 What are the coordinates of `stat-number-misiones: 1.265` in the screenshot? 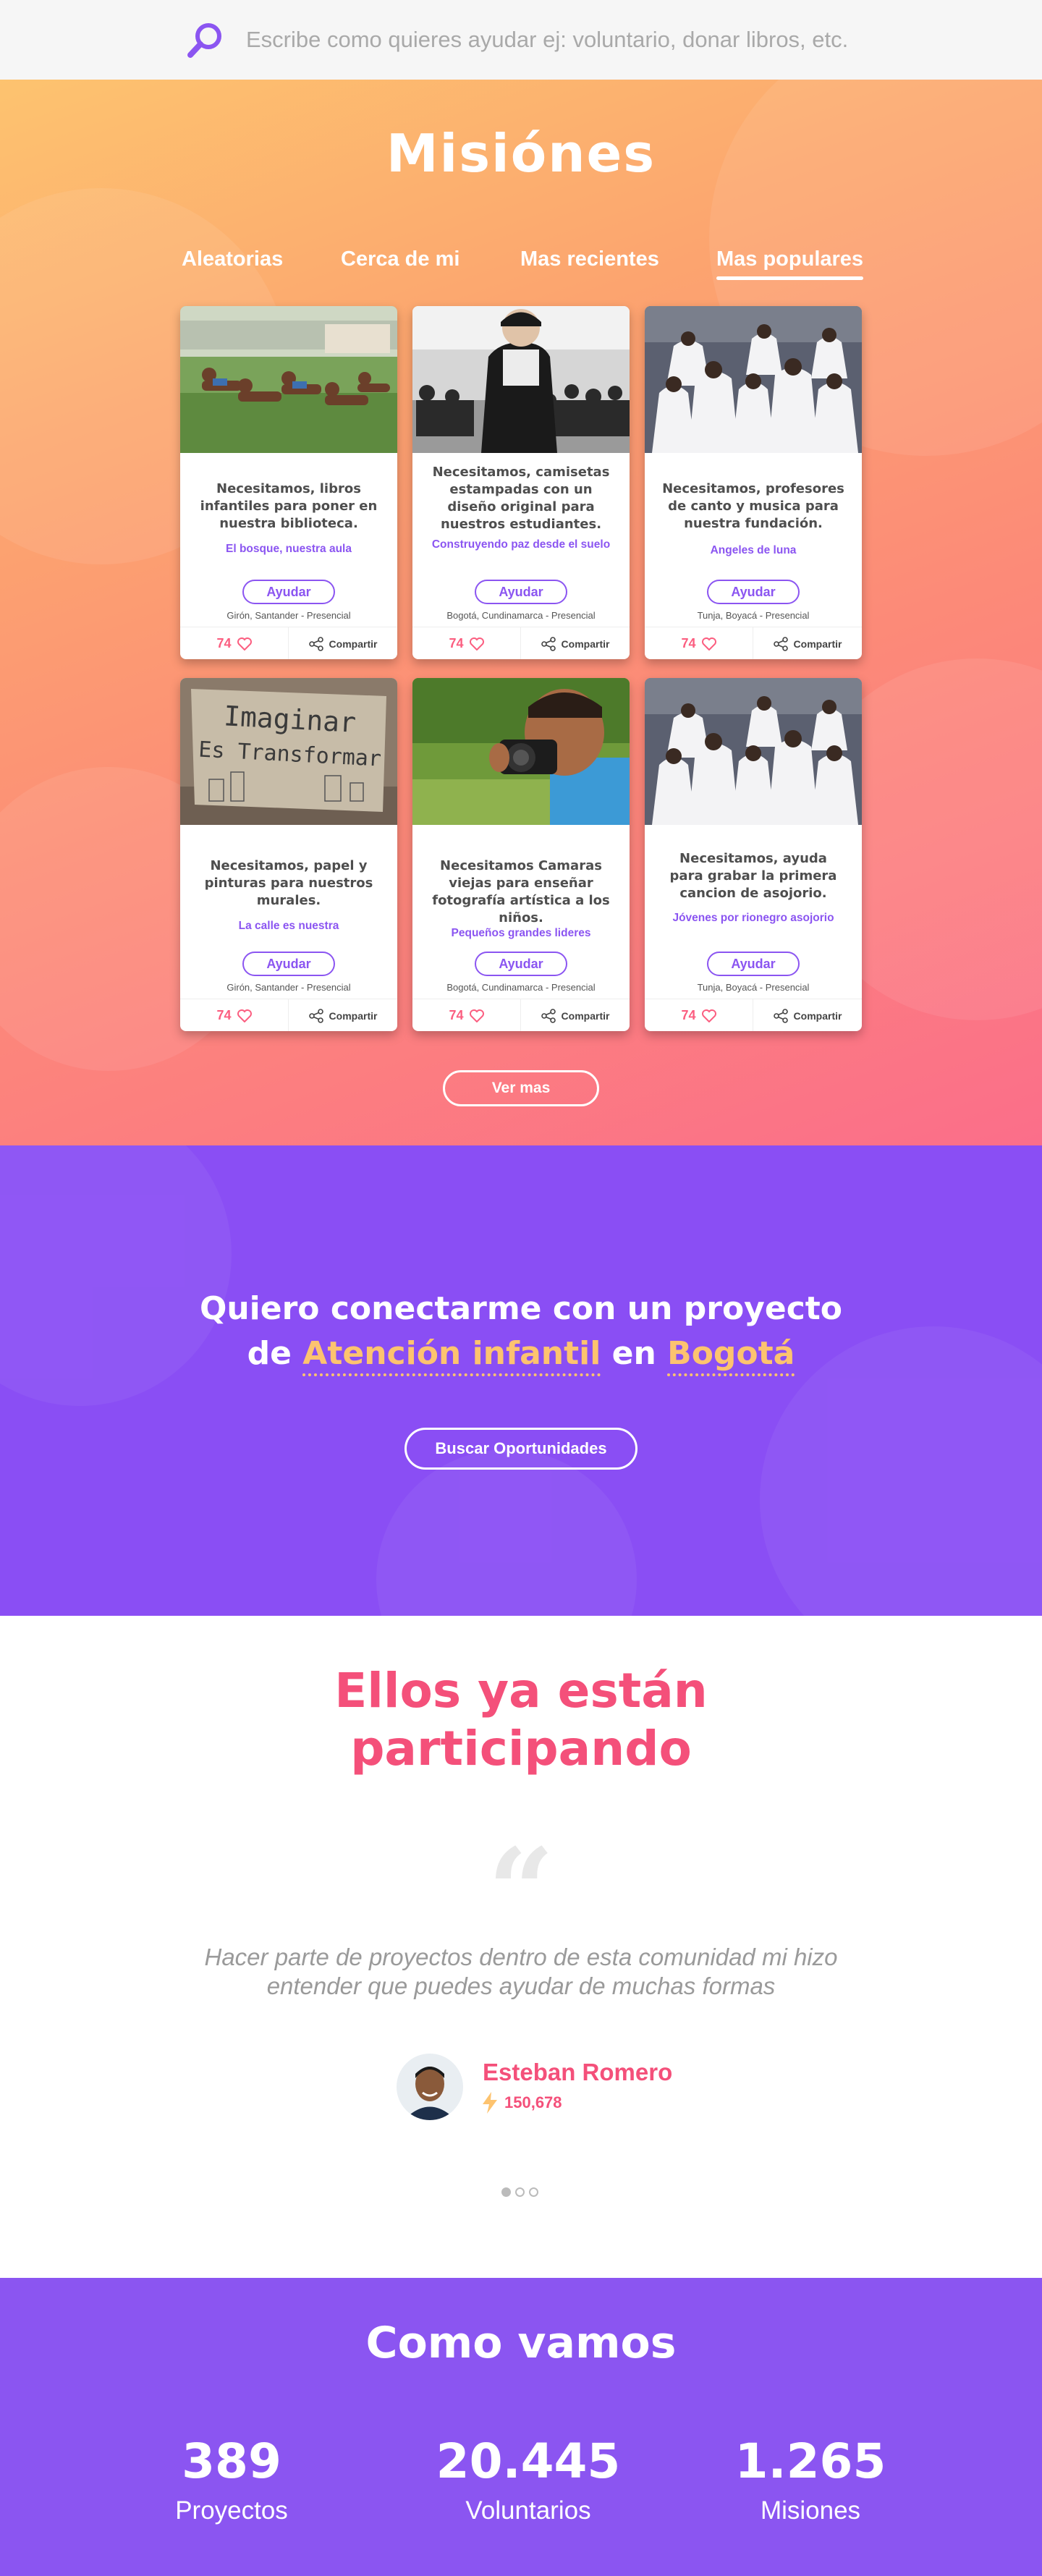 It's located at (810, 2461).